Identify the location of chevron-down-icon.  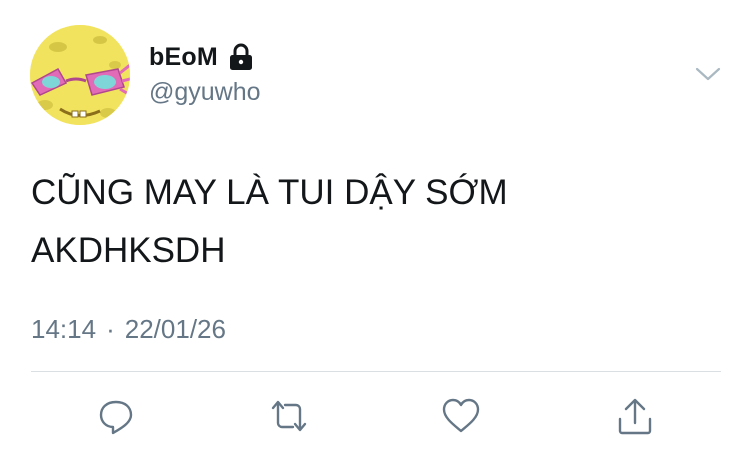
(708, 74).